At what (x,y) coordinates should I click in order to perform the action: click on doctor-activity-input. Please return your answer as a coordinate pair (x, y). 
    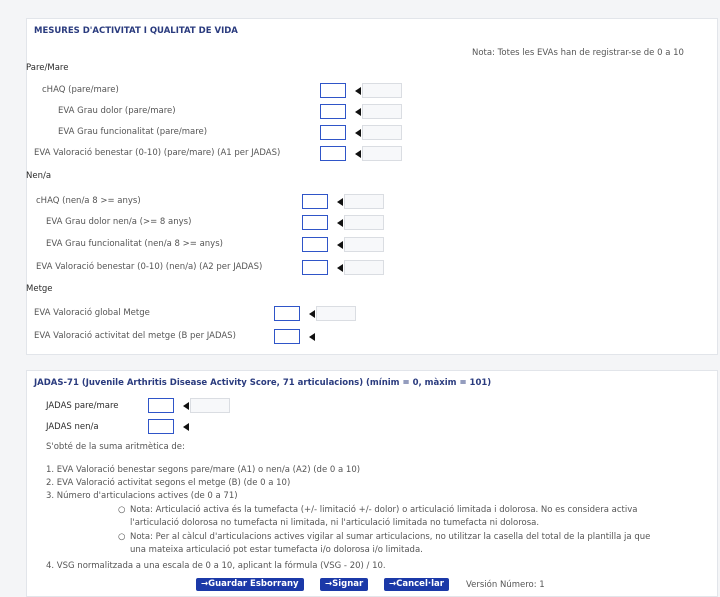
    Looking at the image, I should click on (287, 336).